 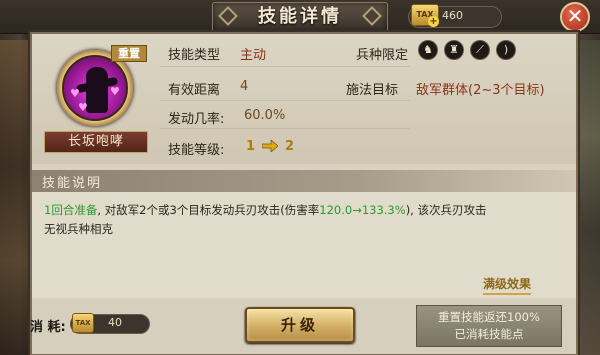 I want to click on level-label: 技能等级:, so click(x=196, y=150).